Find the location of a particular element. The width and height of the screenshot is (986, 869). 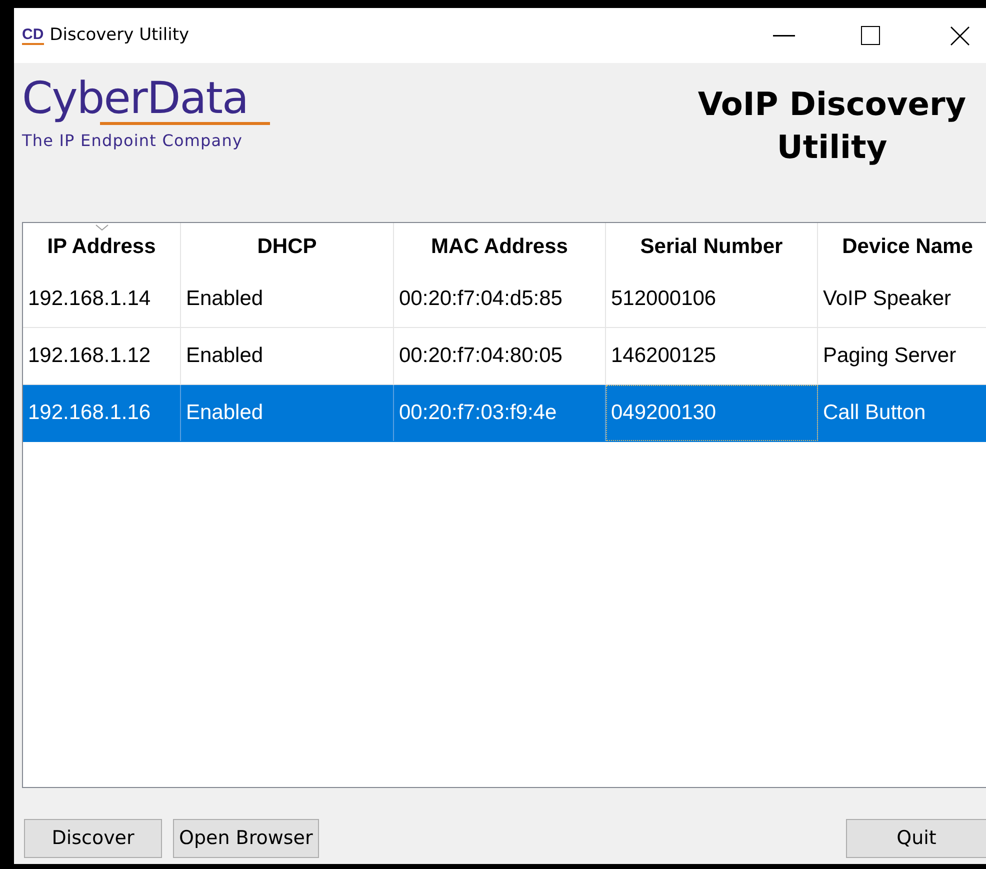

table-row: 192.168.1.16 Enabled 00:20:f7:03:f9:4e 049200130 Call Button is located at coordinates (504, 413).